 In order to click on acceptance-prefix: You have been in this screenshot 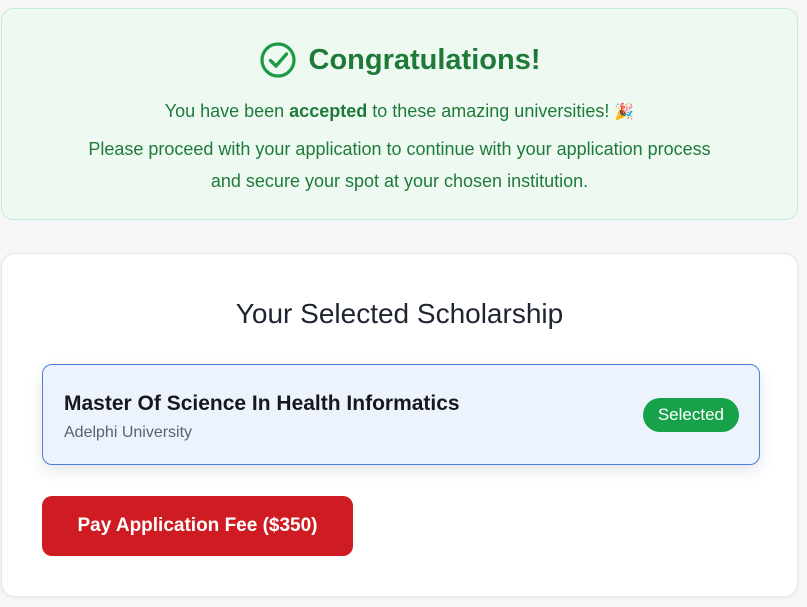, I will do `click(227, 111)`.